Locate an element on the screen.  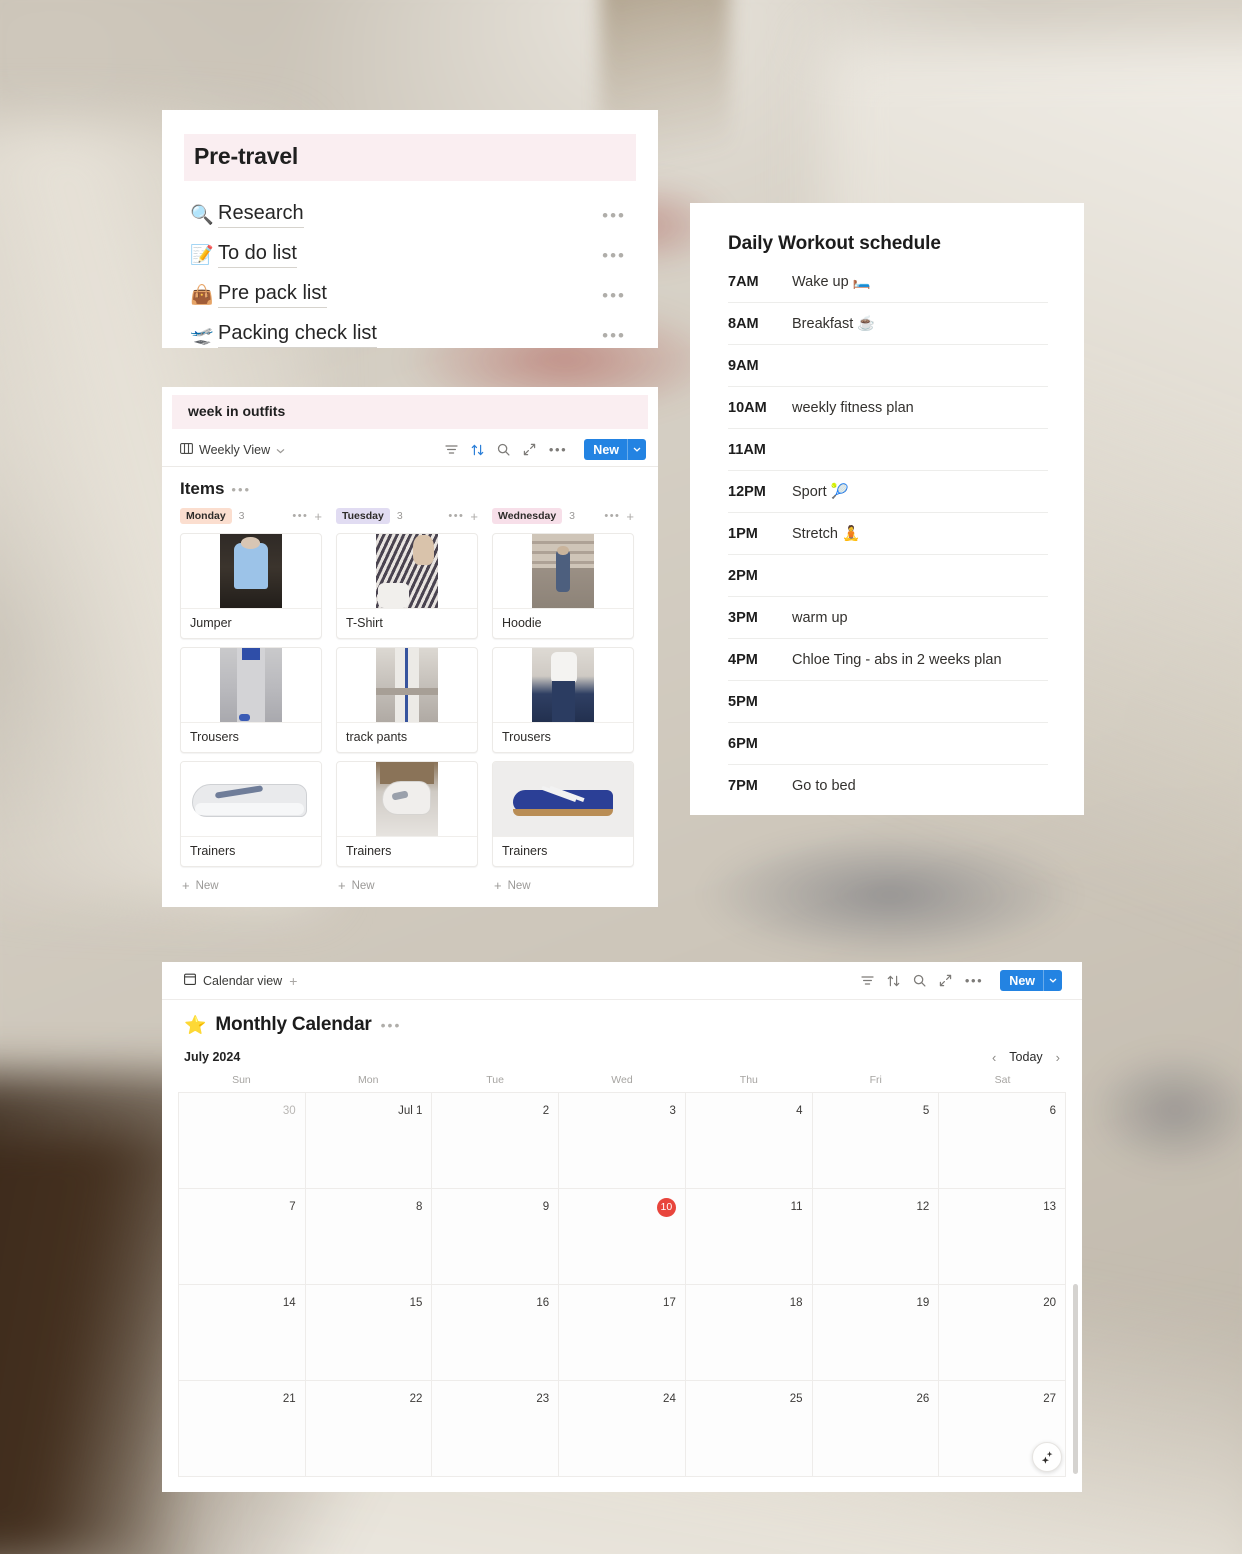
next-month-icon: › is located at coordinates (1058, 1057).